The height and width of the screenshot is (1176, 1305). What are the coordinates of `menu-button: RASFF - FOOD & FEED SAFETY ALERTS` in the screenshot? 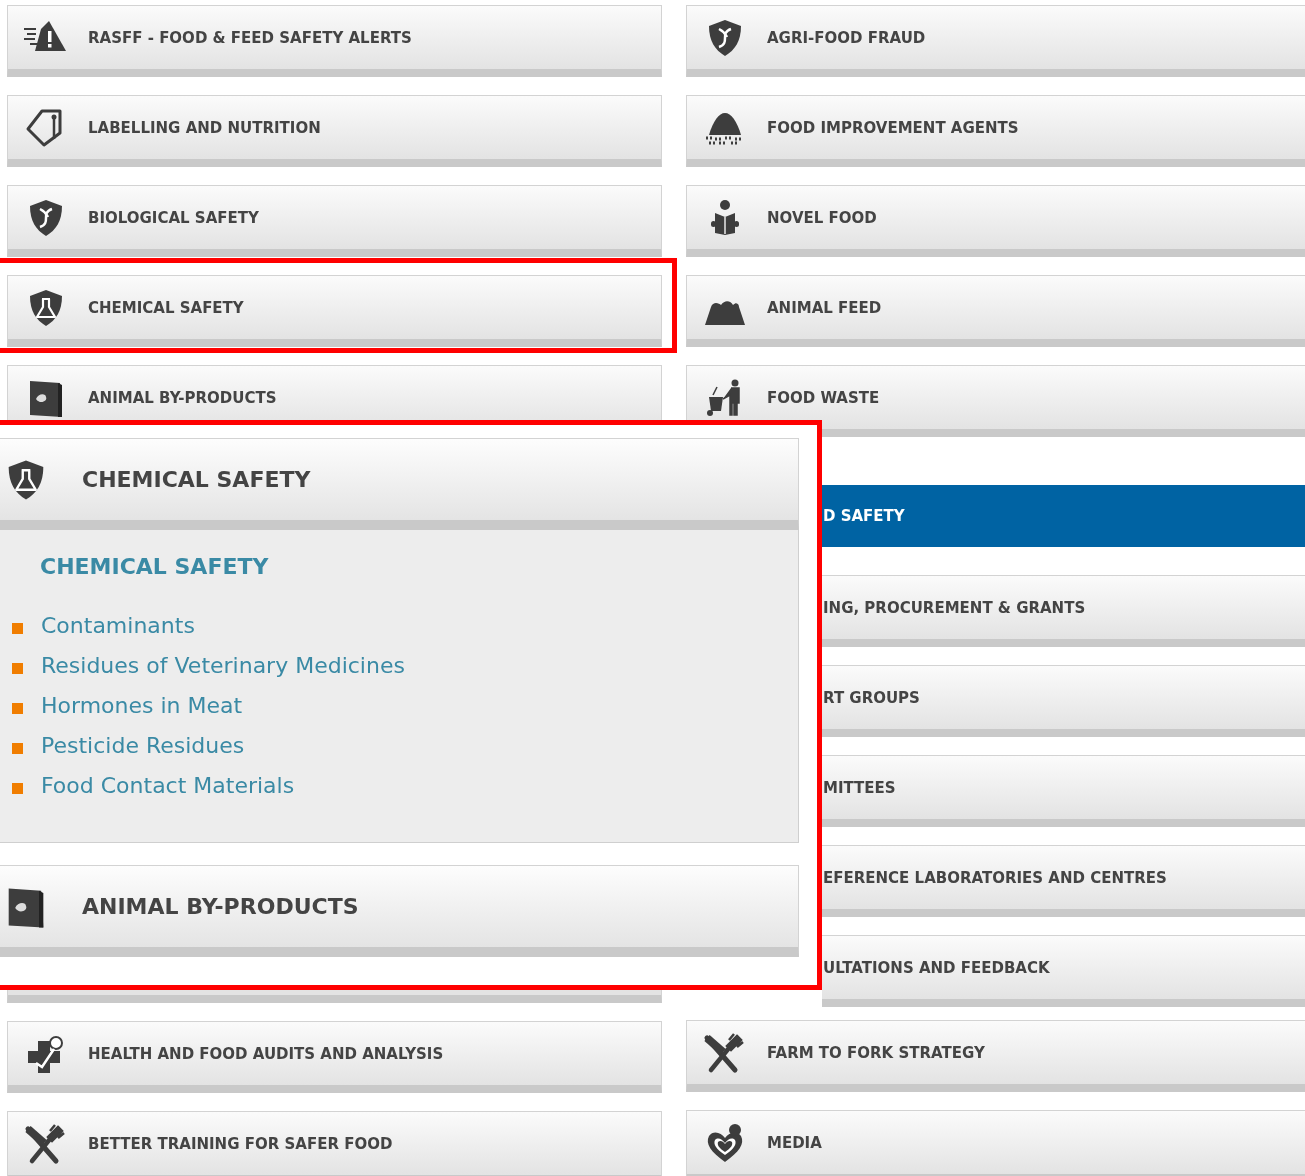 It's located at (334, 41).